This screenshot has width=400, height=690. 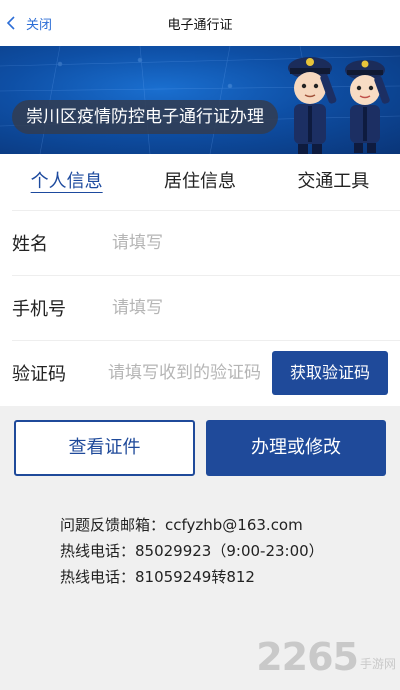 I want to click on watermark-text: 手游网, so click(x=377, y=664).